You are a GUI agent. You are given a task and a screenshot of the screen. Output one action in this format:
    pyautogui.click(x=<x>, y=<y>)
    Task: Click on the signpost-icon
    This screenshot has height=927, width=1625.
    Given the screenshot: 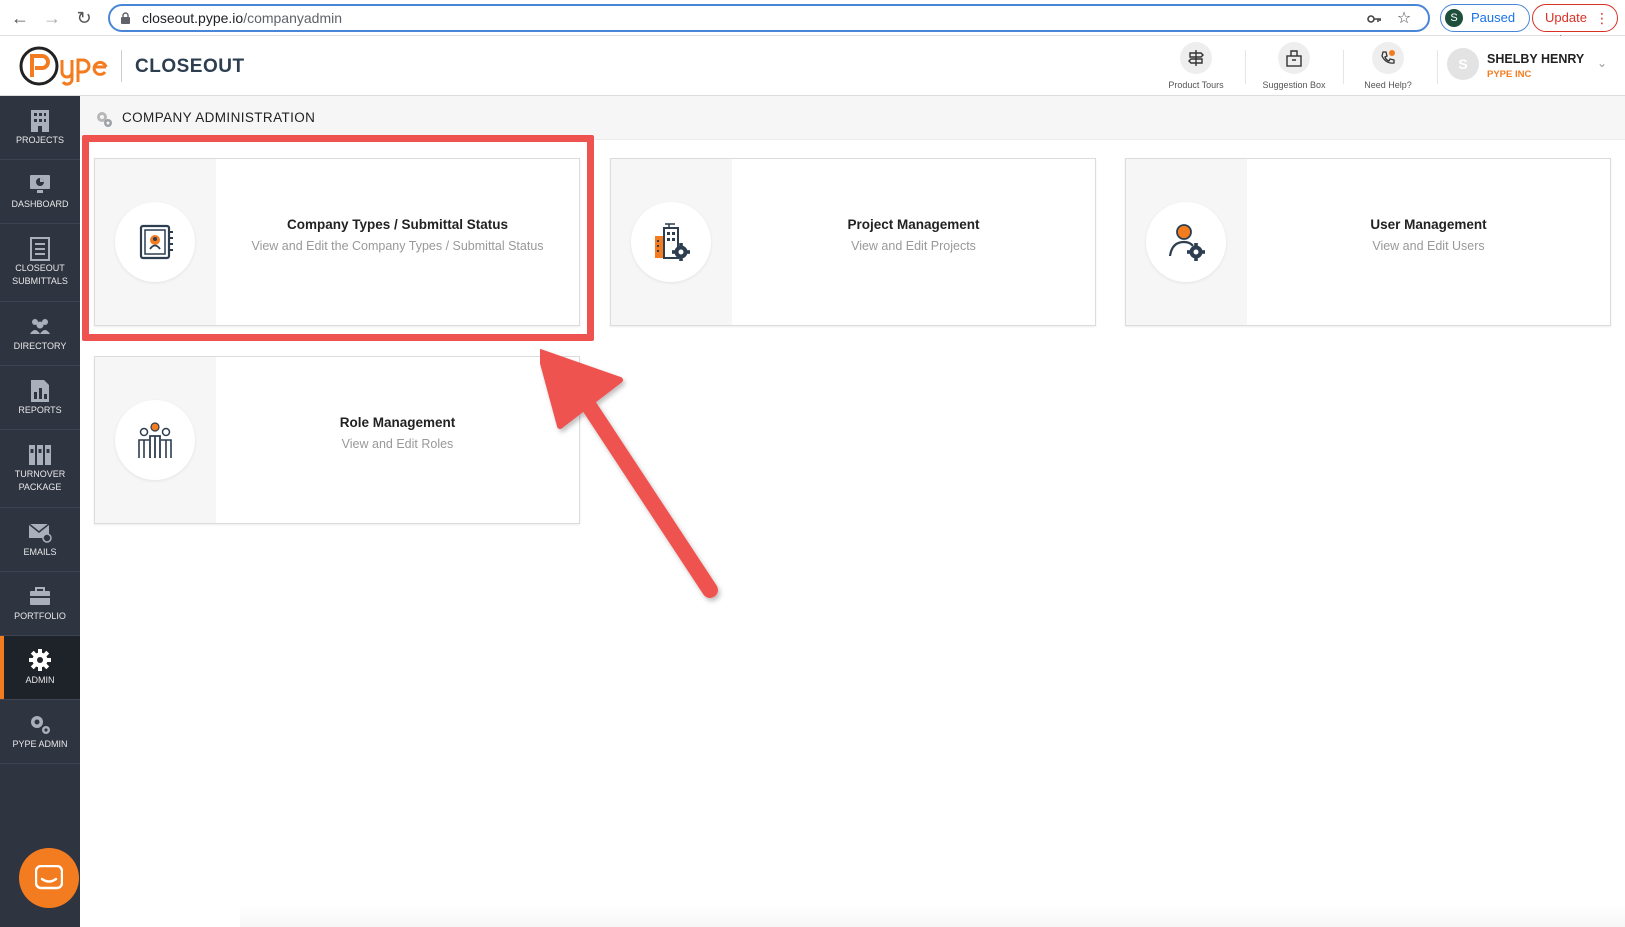 What is the action you would take?
    pyautogui.click(x=1196, y=58)
    